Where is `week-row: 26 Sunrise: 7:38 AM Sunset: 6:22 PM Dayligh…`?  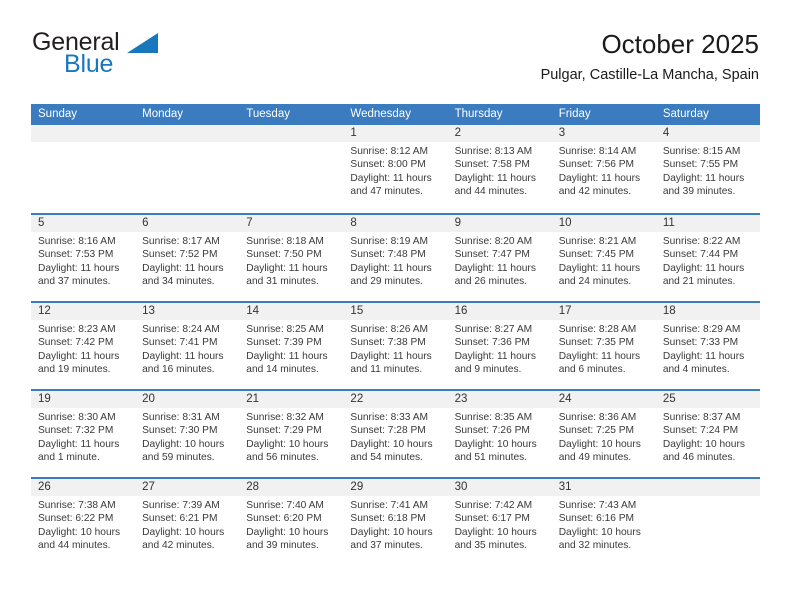
week-row: 26 Sunrise: 7:38 AM Sunset: 6:22 PM Dayligh… is located at coordinates (395, 521).